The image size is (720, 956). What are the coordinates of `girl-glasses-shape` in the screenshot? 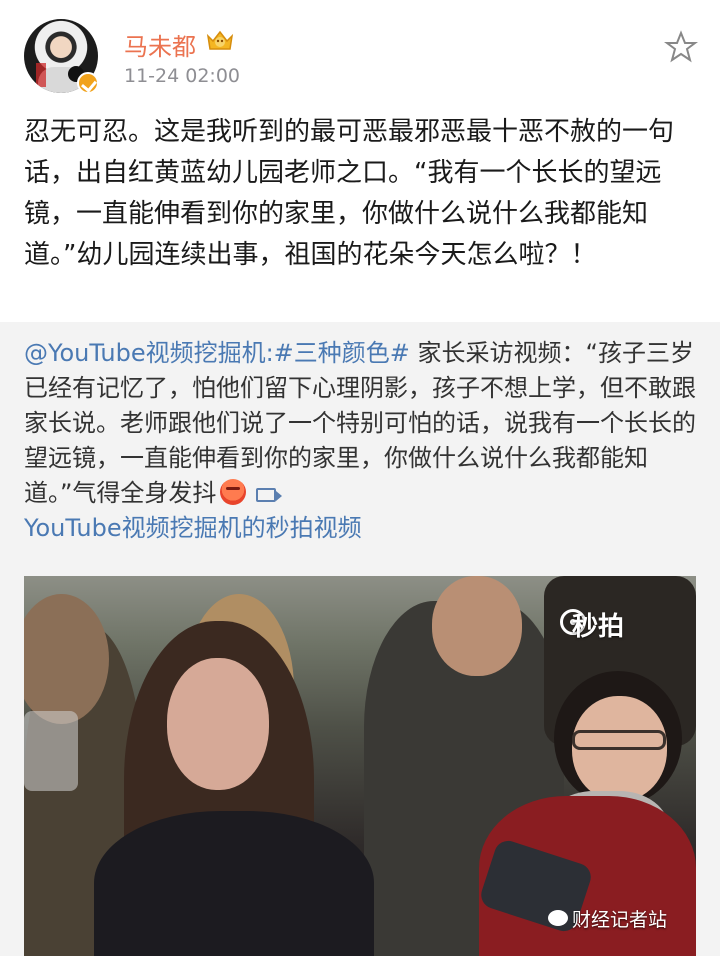 It's located at (619, 740).